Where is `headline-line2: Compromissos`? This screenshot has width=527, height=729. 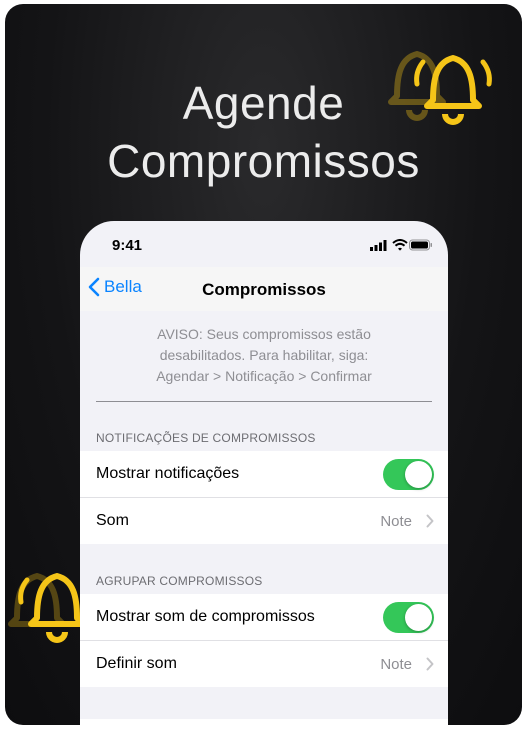
headline-line2: Compromissos is located at coordinates (263, 161).